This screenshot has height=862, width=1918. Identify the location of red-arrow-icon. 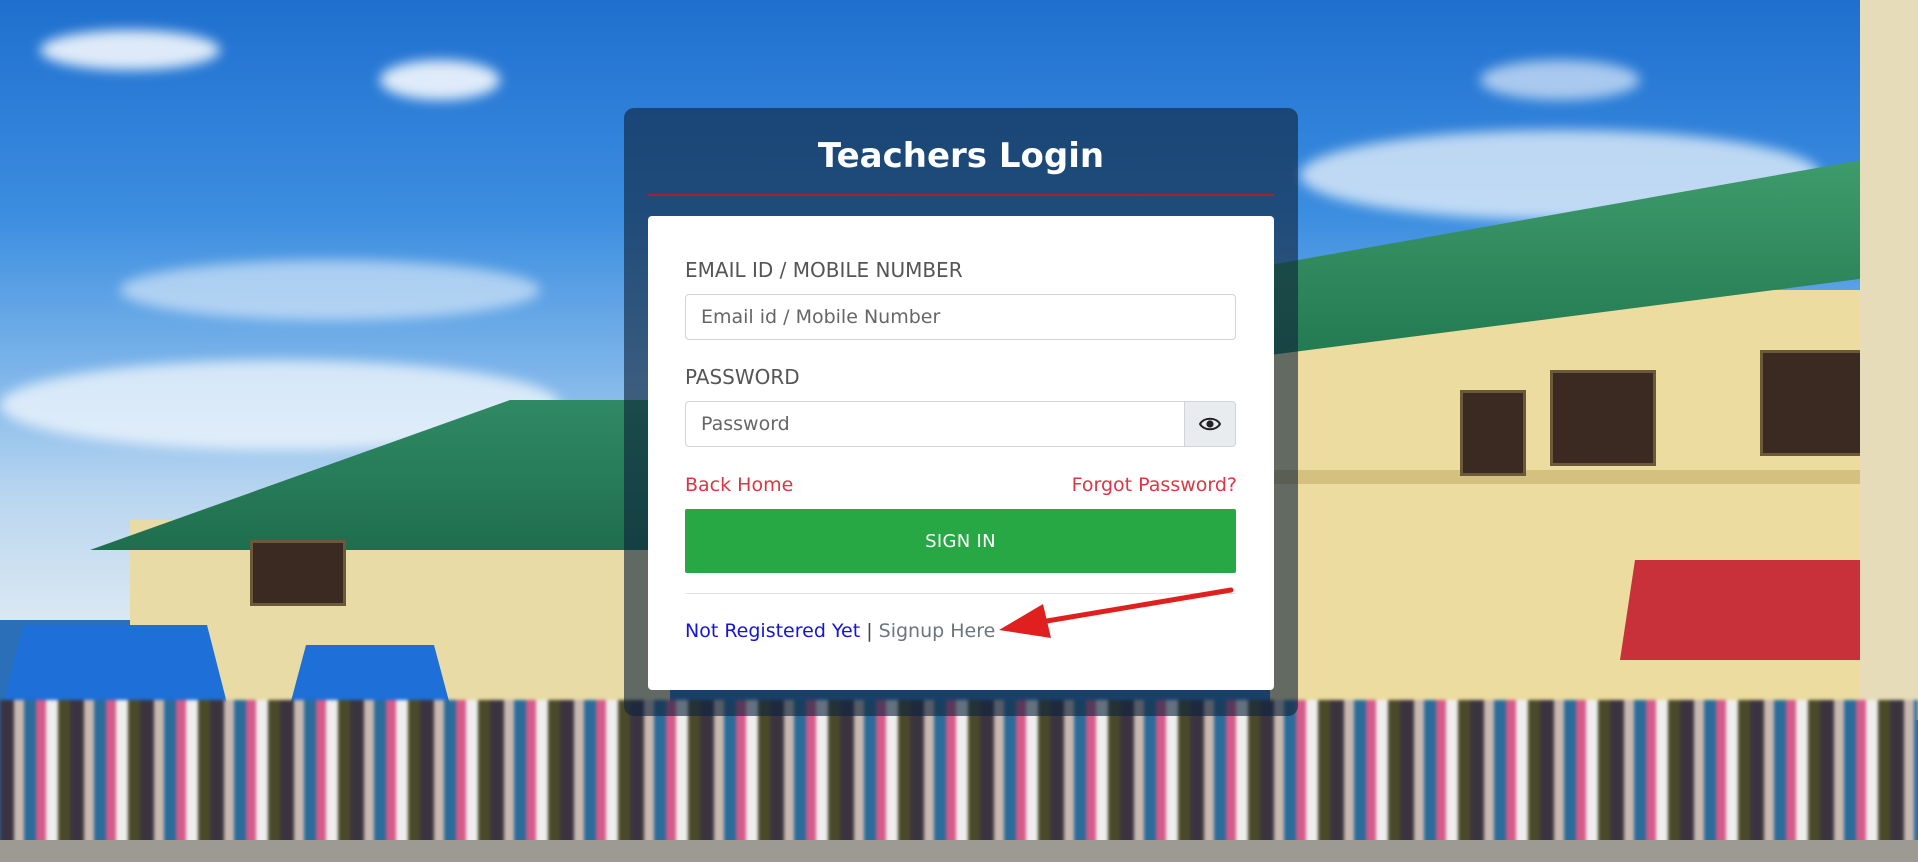
(1116, 612).